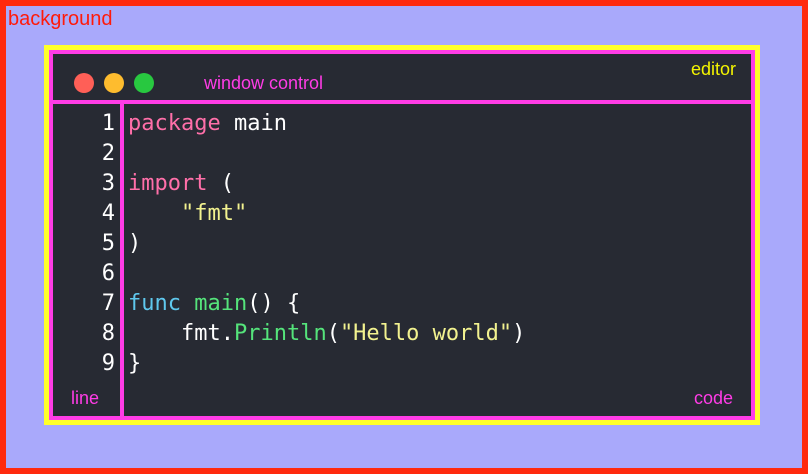 The height and width of the screenshot is (474, 808). Describe the element at coordinates (280, 333) in the screenshot. I see `function-name: Println` at that location.